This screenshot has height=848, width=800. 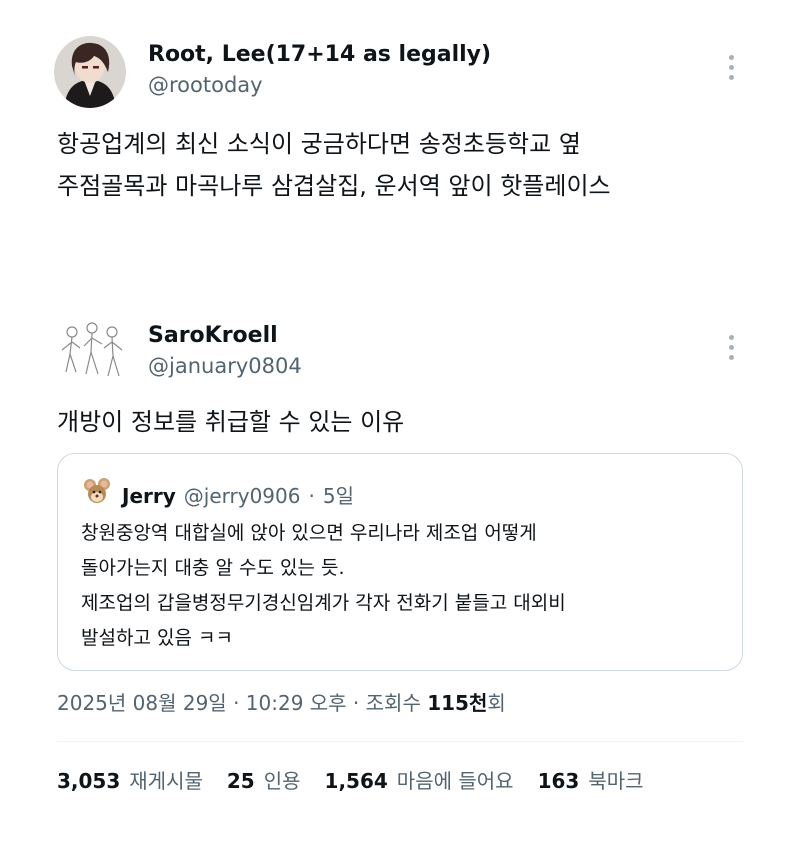 I want to click on likes-stat: 1,564 마음에 들어요, so click(x=419, y=779).